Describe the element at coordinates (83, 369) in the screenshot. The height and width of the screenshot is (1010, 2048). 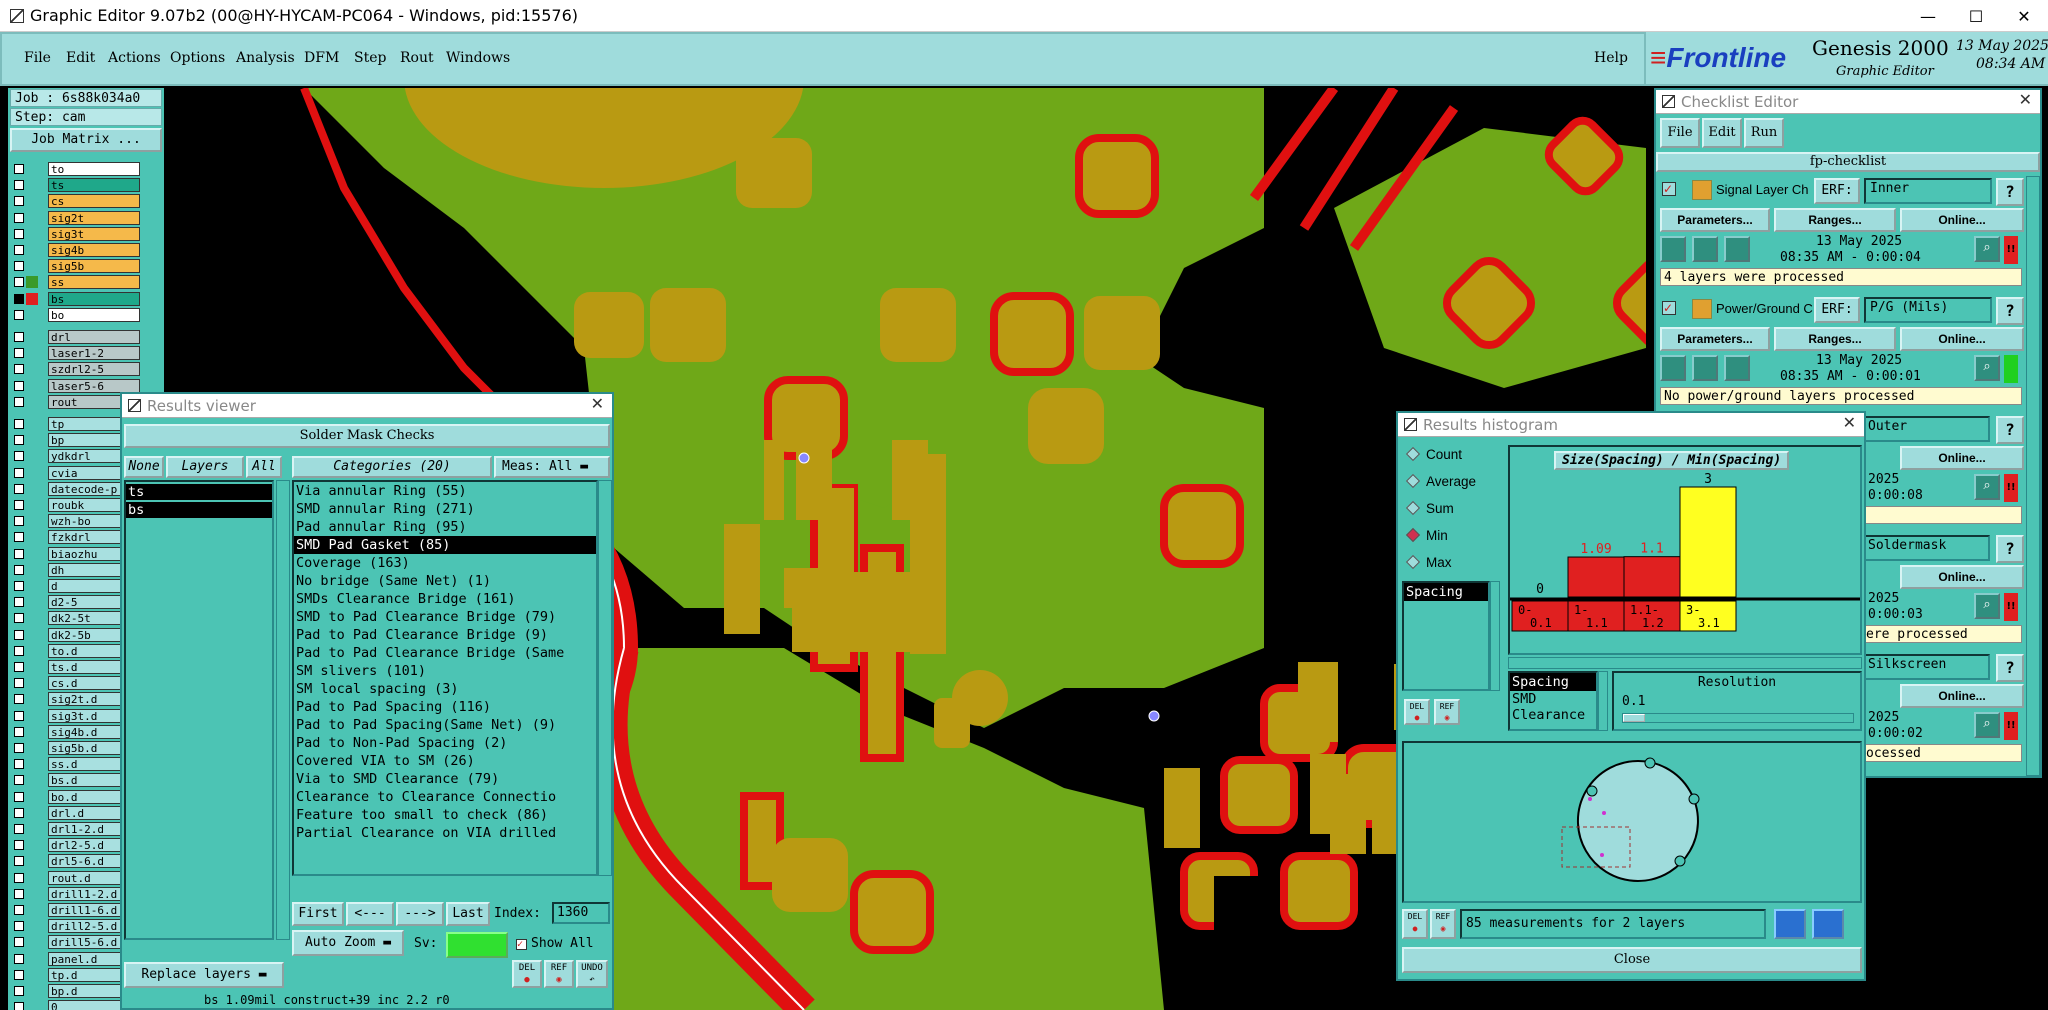
I see `layer-row: szdrl2-5` at that location.